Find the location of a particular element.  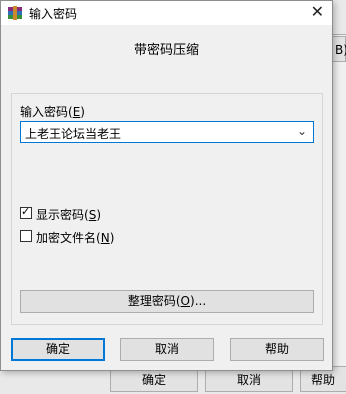

password-label-text: 输入密码 is located at coordinates (44, 112).